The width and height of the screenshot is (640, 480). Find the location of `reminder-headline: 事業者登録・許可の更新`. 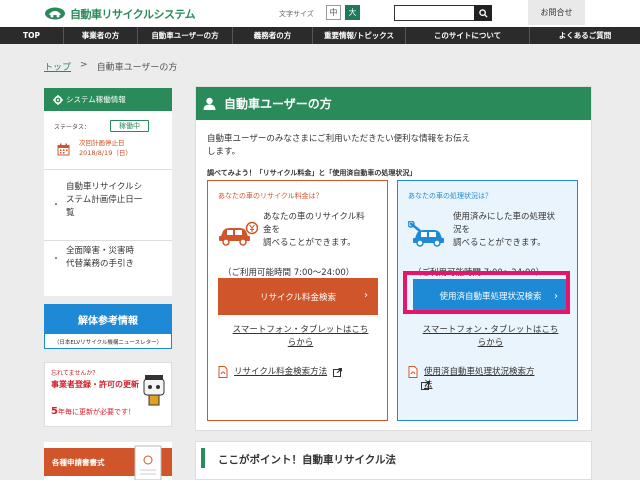

reminder-headline: 事業者登録・許可の更新 is located at coordinates (95, 384).